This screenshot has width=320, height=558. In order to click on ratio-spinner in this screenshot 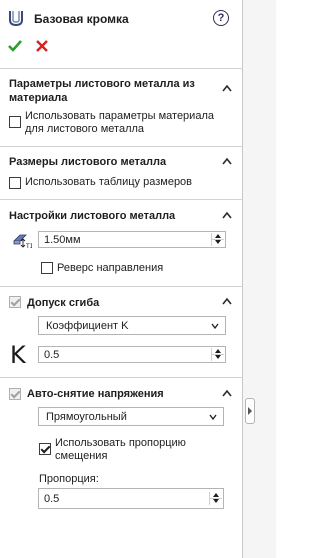, I will do `click(215, 498)`.